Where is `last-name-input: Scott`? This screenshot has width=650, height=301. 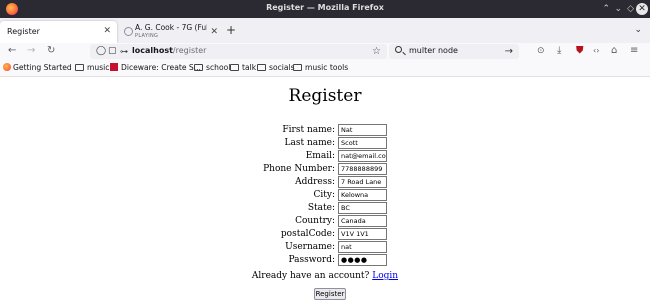 last-name-input: Scott is located at coordinates (362, 143).